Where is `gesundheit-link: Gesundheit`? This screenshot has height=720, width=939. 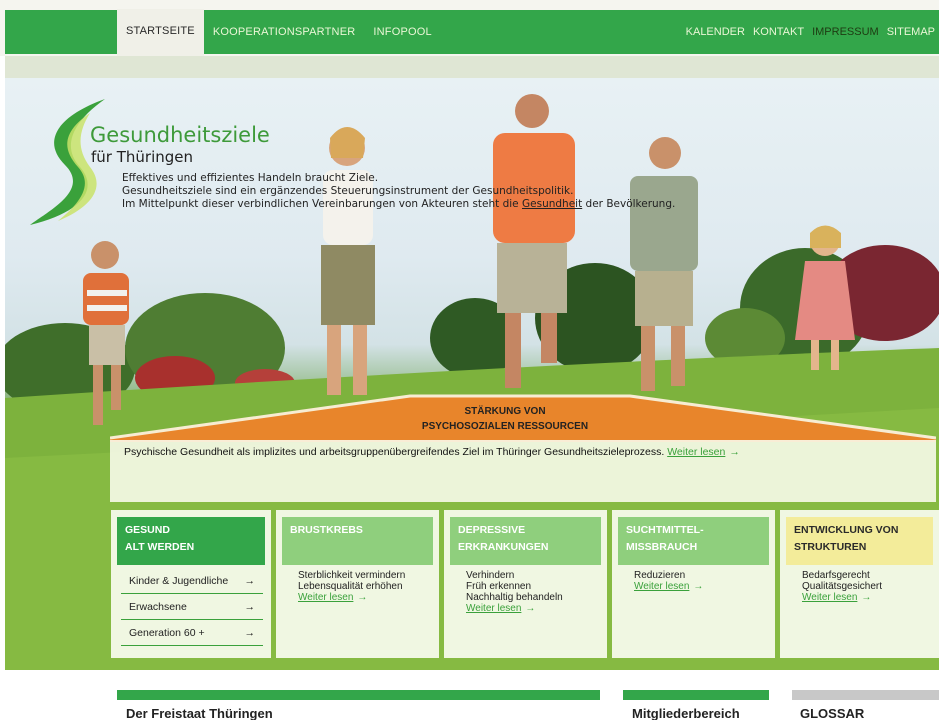 gesundheit-link: Gesundheit is located at coordinates (552, 204).